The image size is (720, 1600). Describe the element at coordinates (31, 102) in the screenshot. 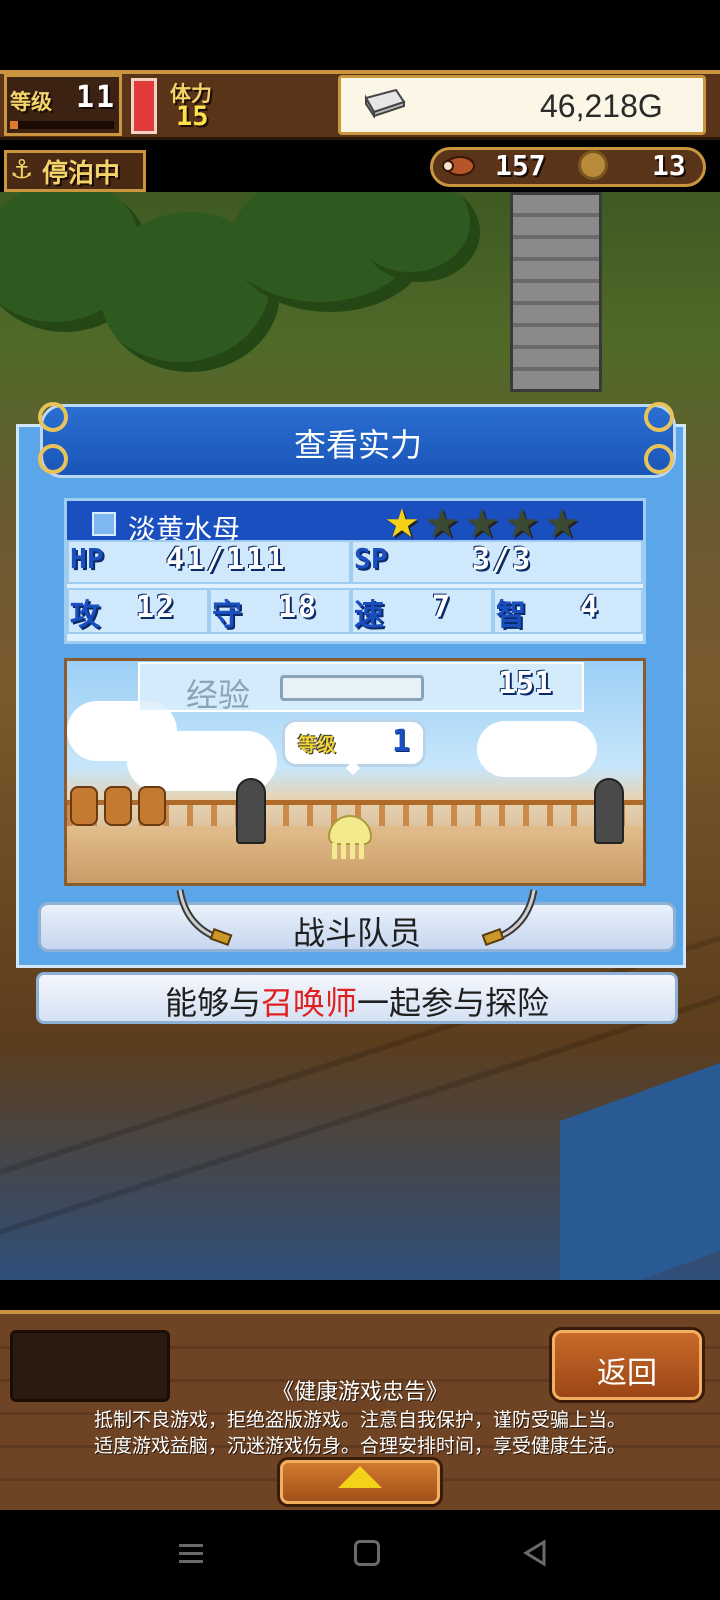

I see `level-label: 等级` at that location.